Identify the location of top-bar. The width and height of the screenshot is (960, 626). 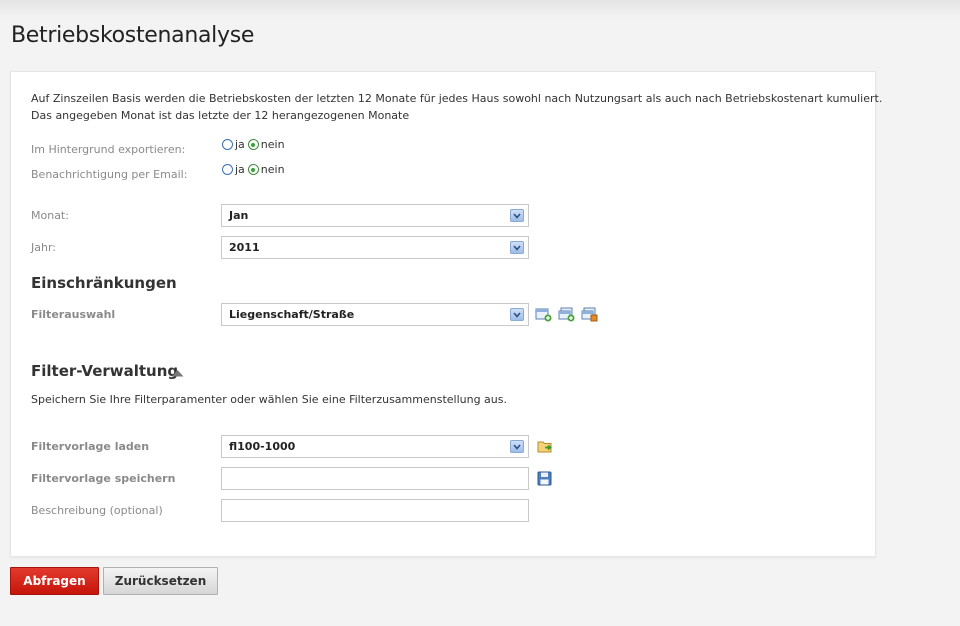
(480, 9).